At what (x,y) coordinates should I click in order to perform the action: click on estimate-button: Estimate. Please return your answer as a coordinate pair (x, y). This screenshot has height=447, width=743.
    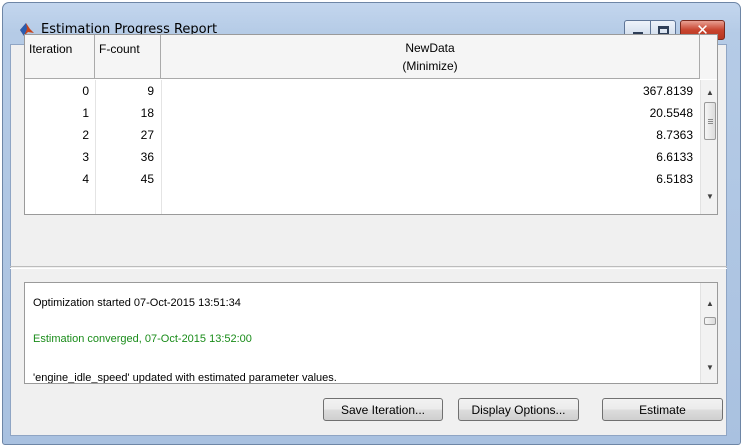
    Looking at the image, I should click on (662, 409).